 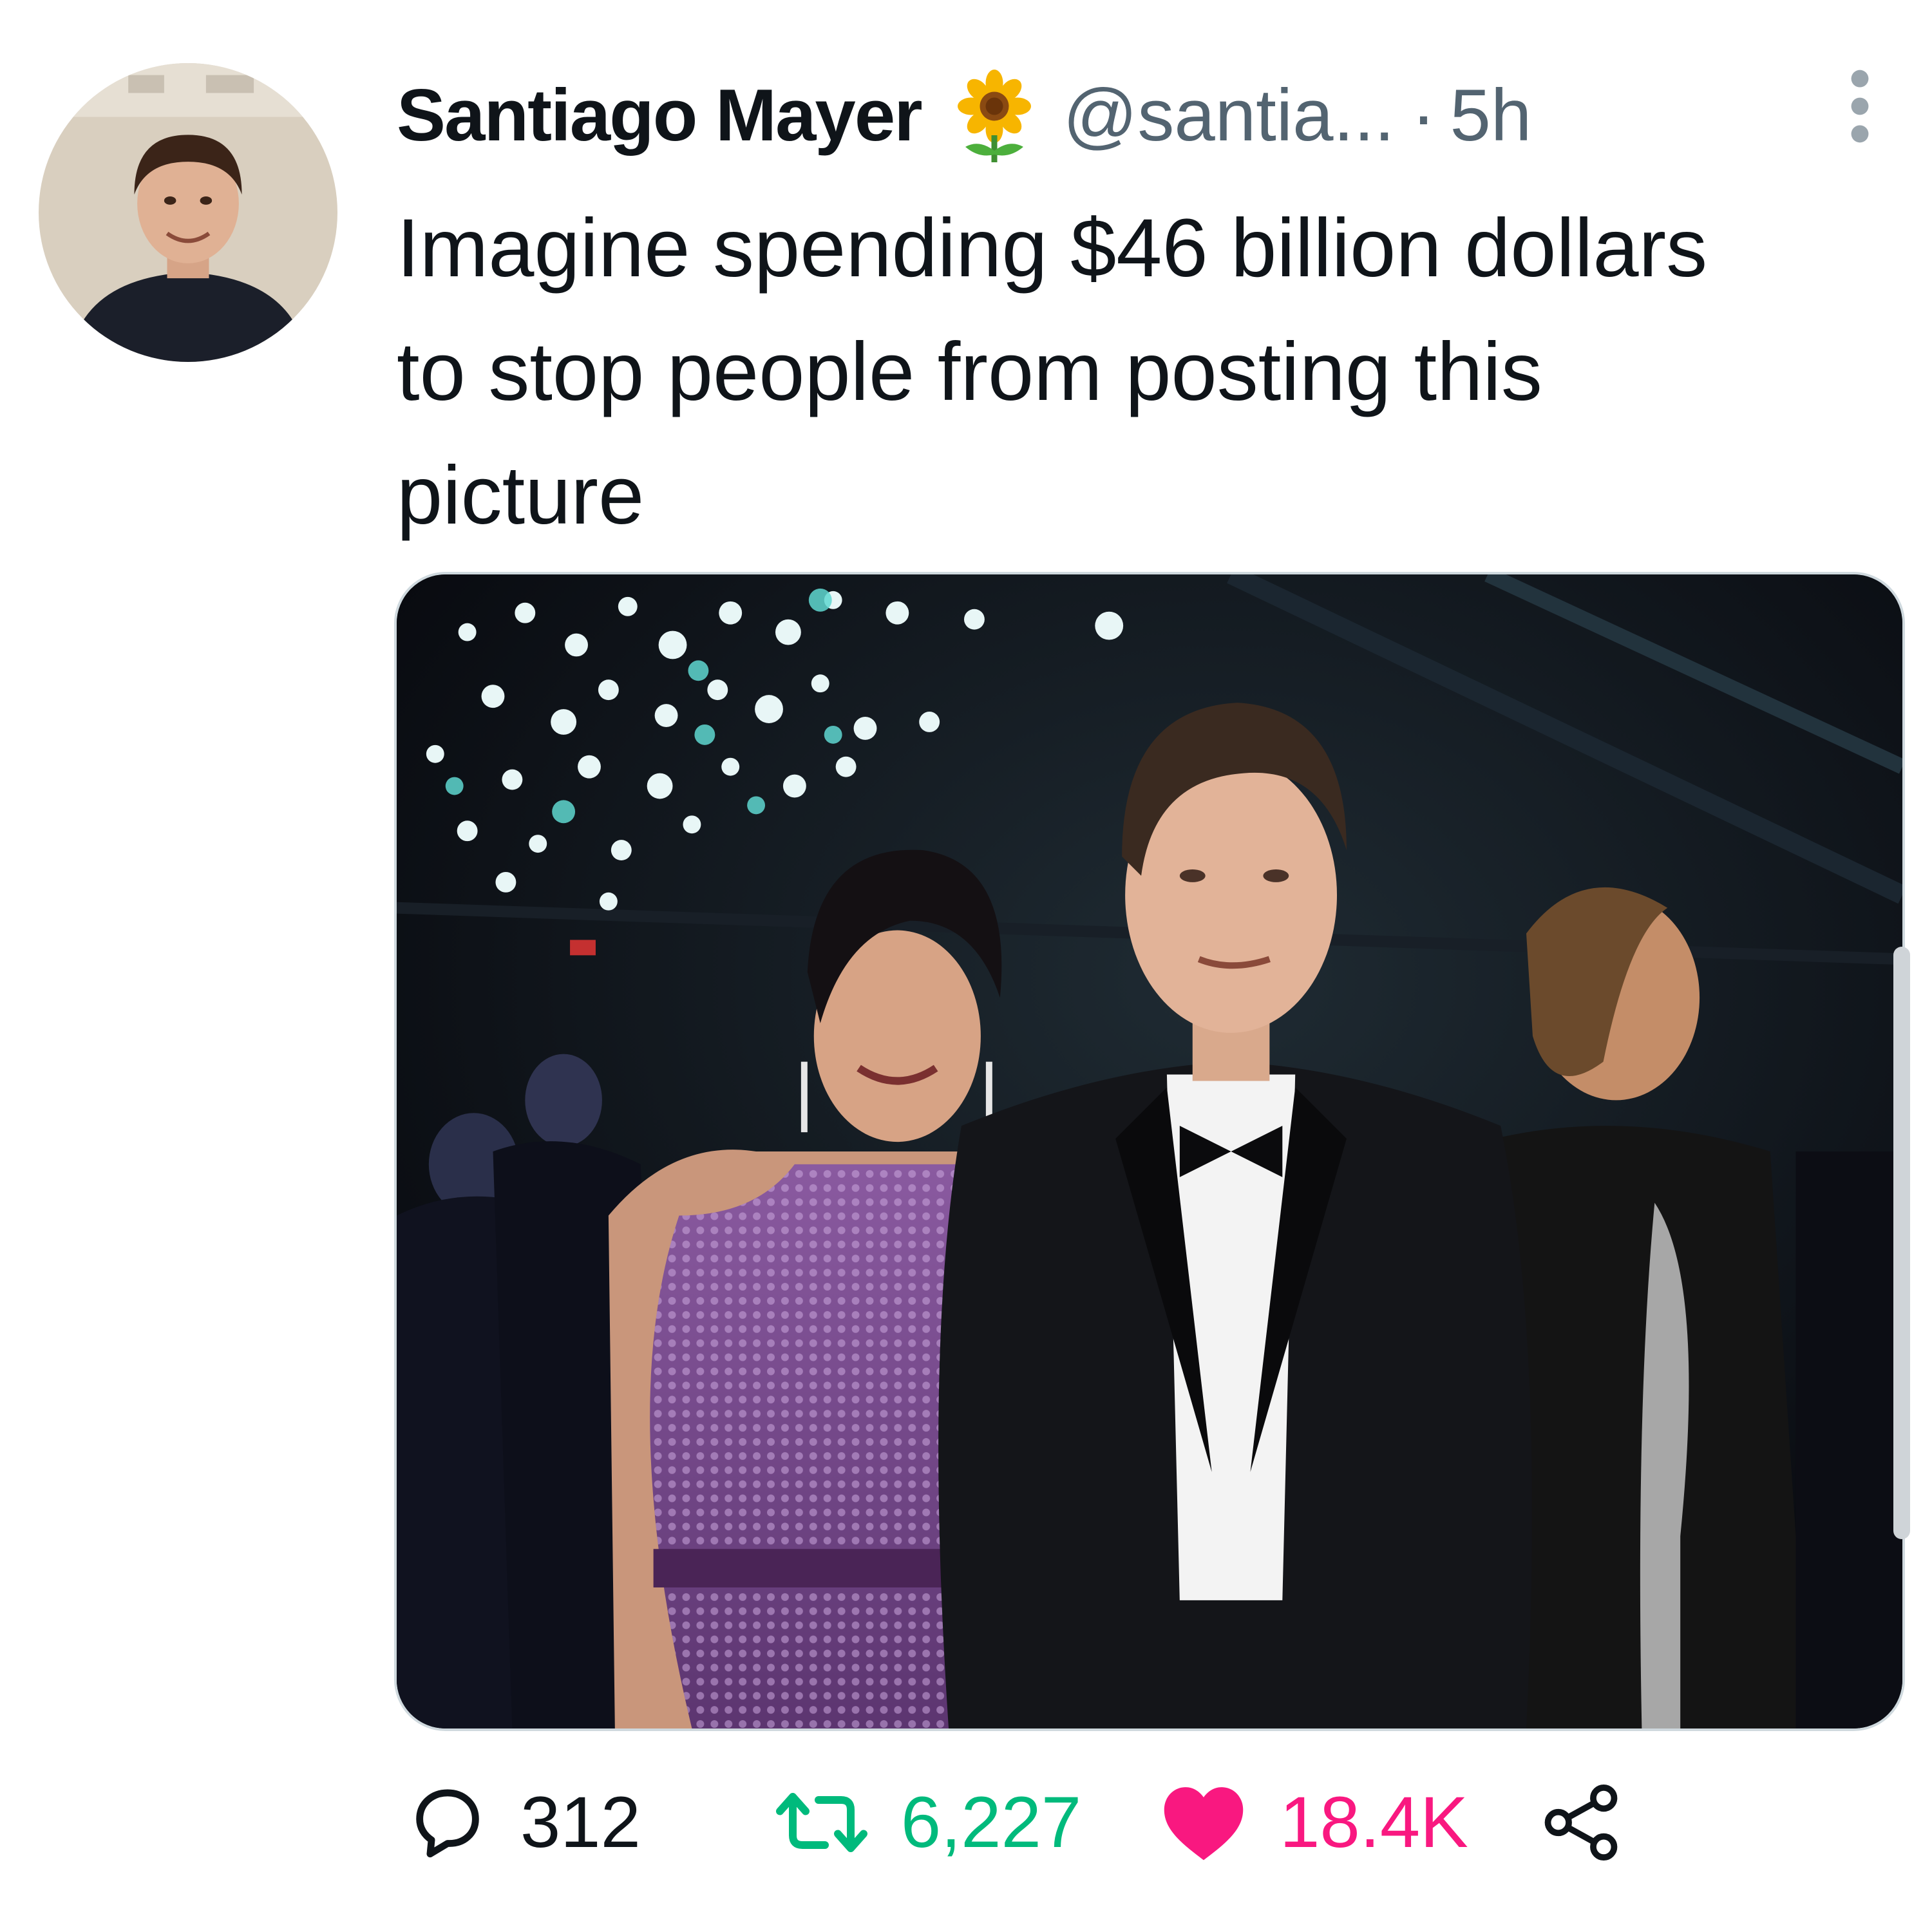 I want to click on sunflower-icon, so click(x=995, y=116).